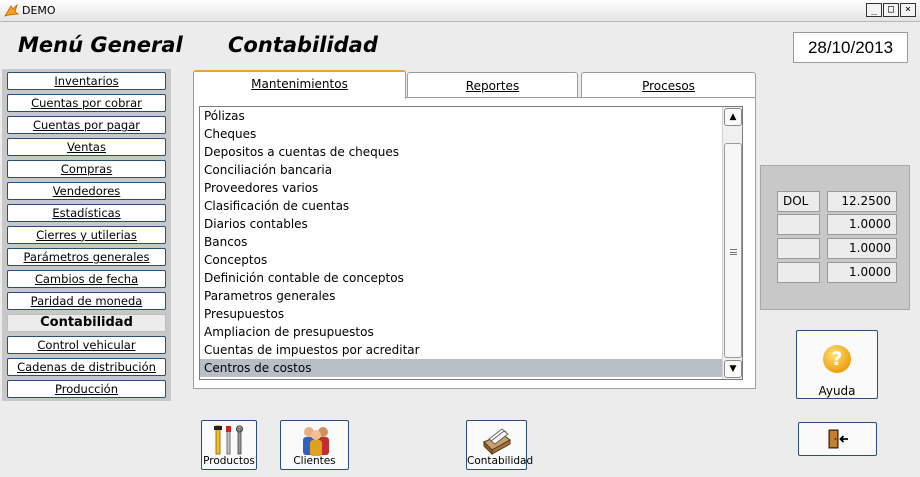  I want to click on scroll-up-button: ▲, so click(733, 117).